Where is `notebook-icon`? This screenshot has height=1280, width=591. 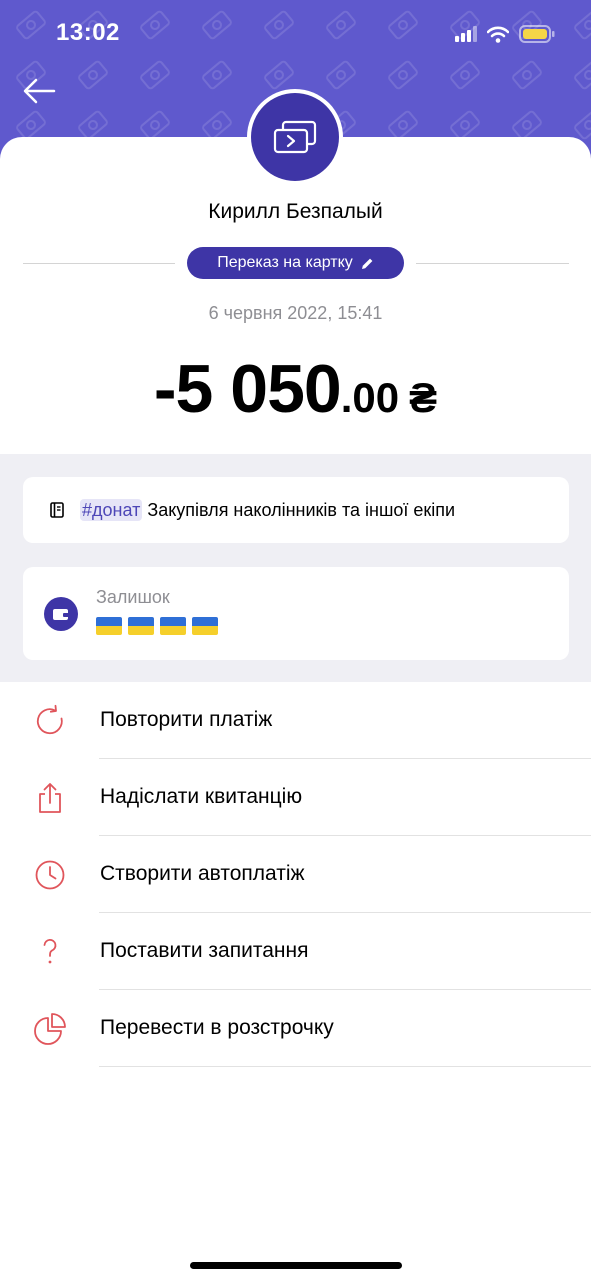
notebook-icon is located at coordinates (57, 510).